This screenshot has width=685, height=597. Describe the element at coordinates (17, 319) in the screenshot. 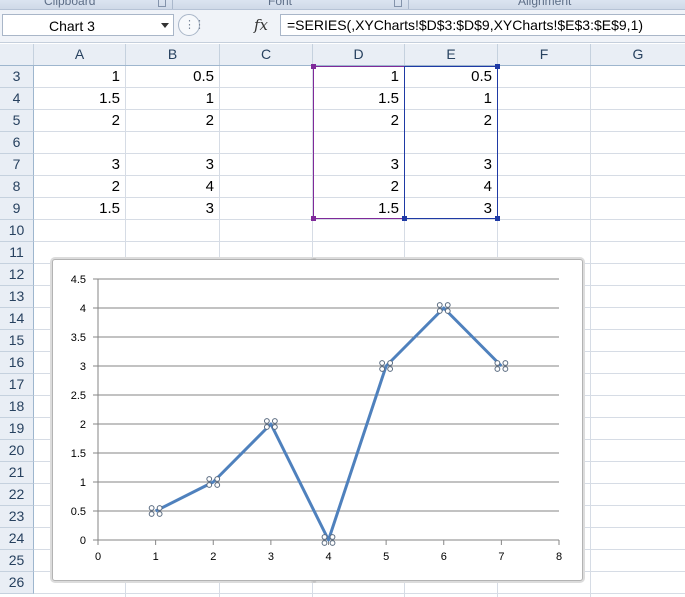

I see `row-header-14: 14` at that location.